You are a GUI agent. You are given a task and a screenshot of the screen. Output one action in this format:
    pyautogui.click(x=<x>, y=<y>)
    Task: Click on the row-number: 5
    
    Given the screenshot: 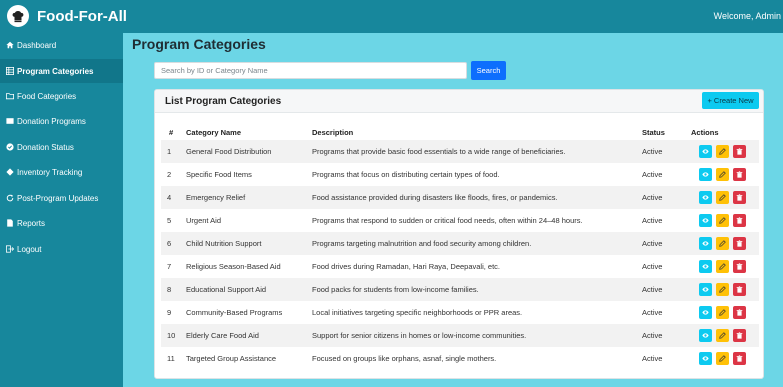 What is the action you would take?
    pyautogui.click(x=169, y=220)
    